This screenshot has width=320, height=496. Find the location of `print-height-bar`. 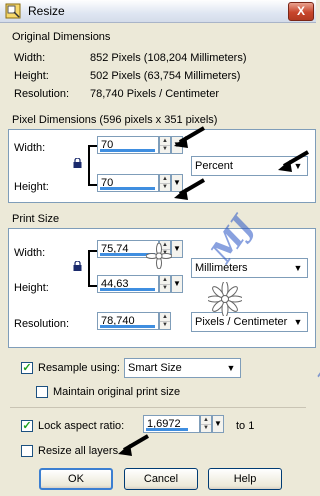

print-height-bar is located at coordinates (127, 289).